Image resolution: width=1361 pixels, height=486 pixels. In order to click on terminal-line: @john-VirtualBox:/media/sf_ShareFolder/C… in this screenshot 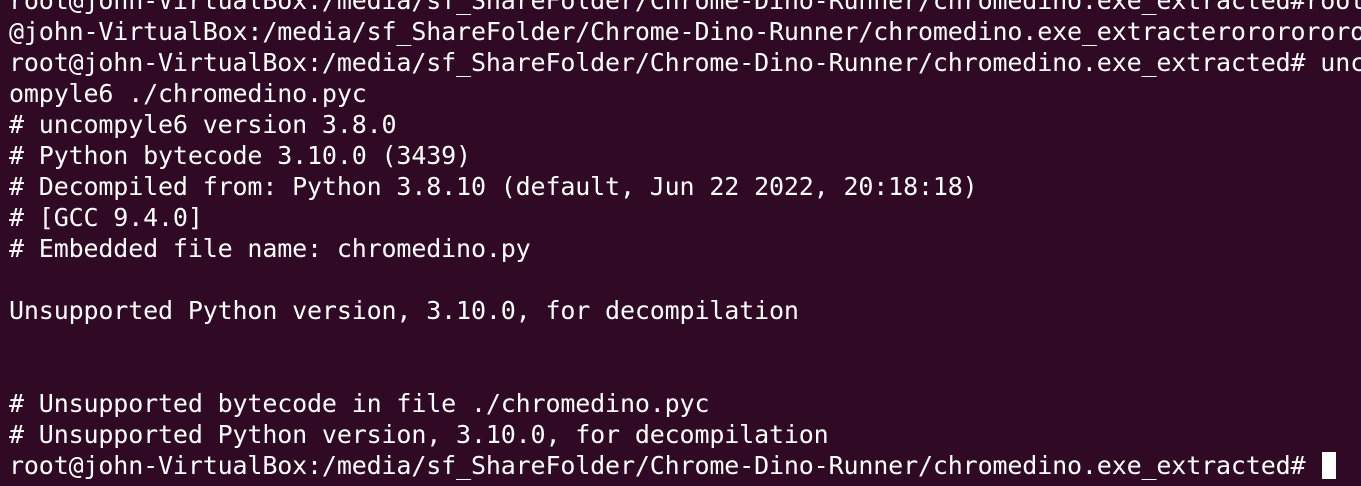, I will do `click(685, 31)`.